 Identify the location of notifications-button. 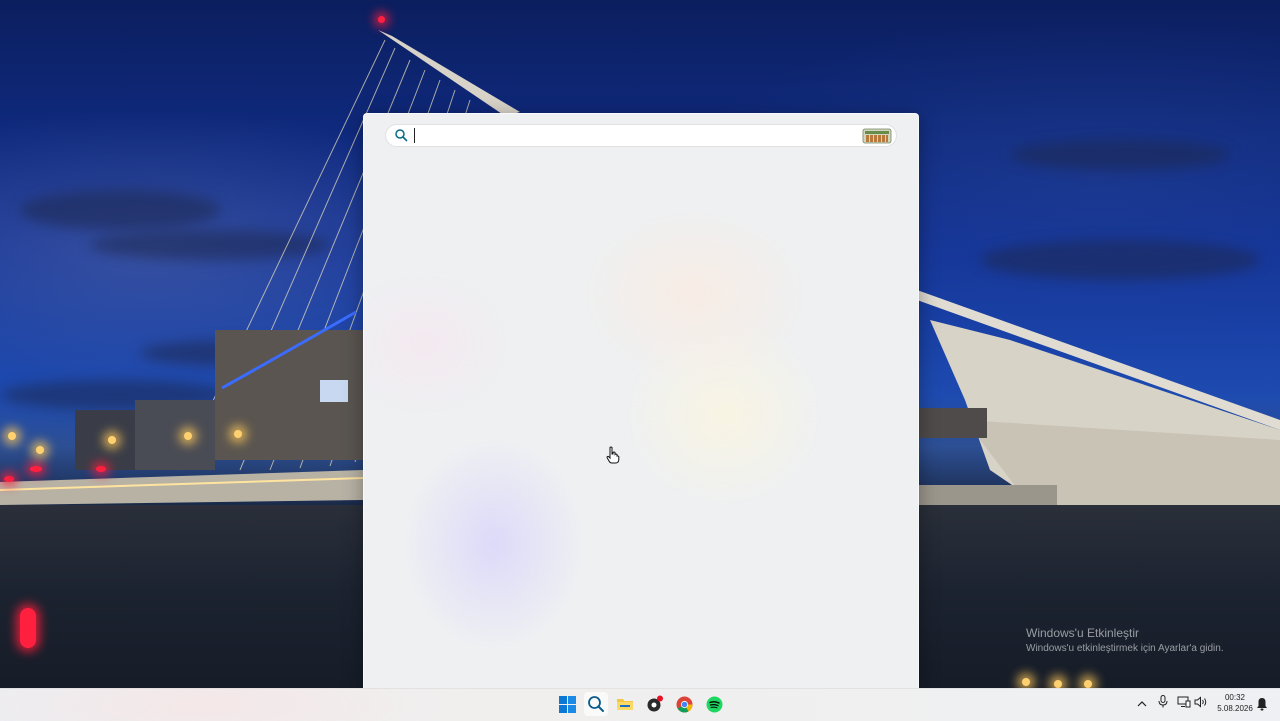
(1263, 704).